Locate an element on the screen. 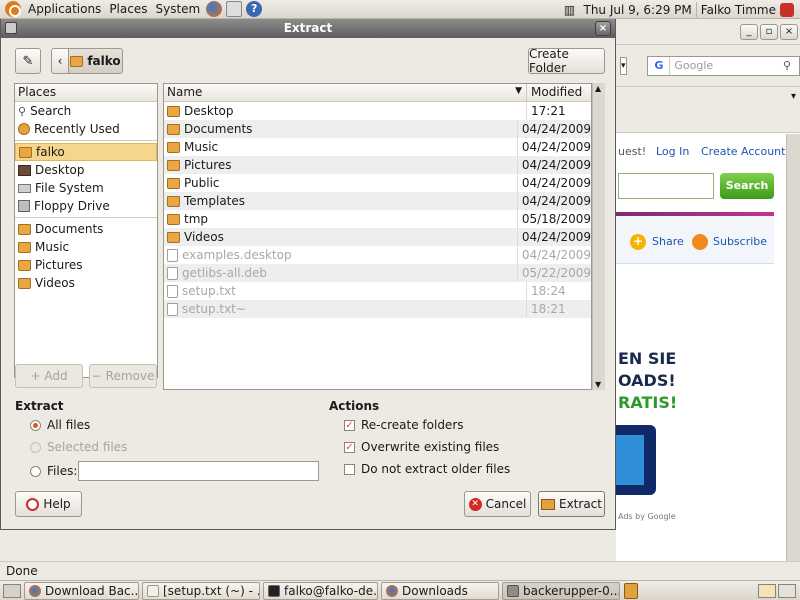 The width and height of the screenshot is (800, 600). page-search-button: Search is located at coordinates (747, 186).